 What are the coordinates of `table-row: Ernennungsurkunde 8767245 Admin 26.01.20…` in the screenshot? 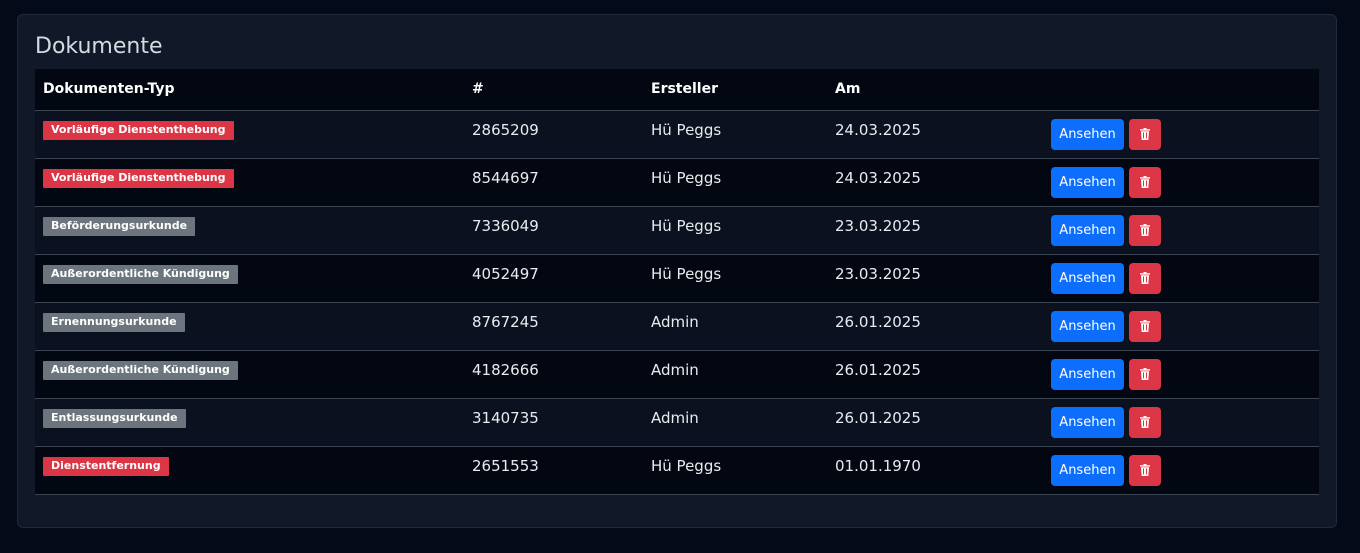 It's located at (677, 326).